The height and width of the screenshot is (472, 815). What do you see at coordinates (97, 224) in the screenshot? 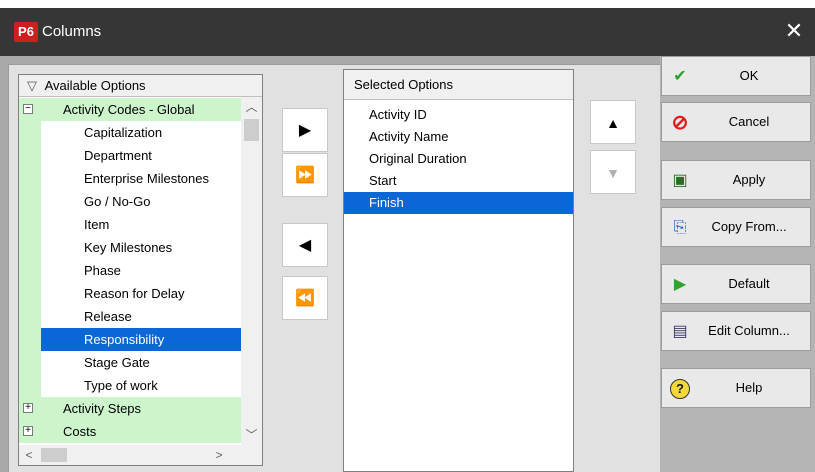
I see `list-item-label: Item` at bounding box center [97, 224].